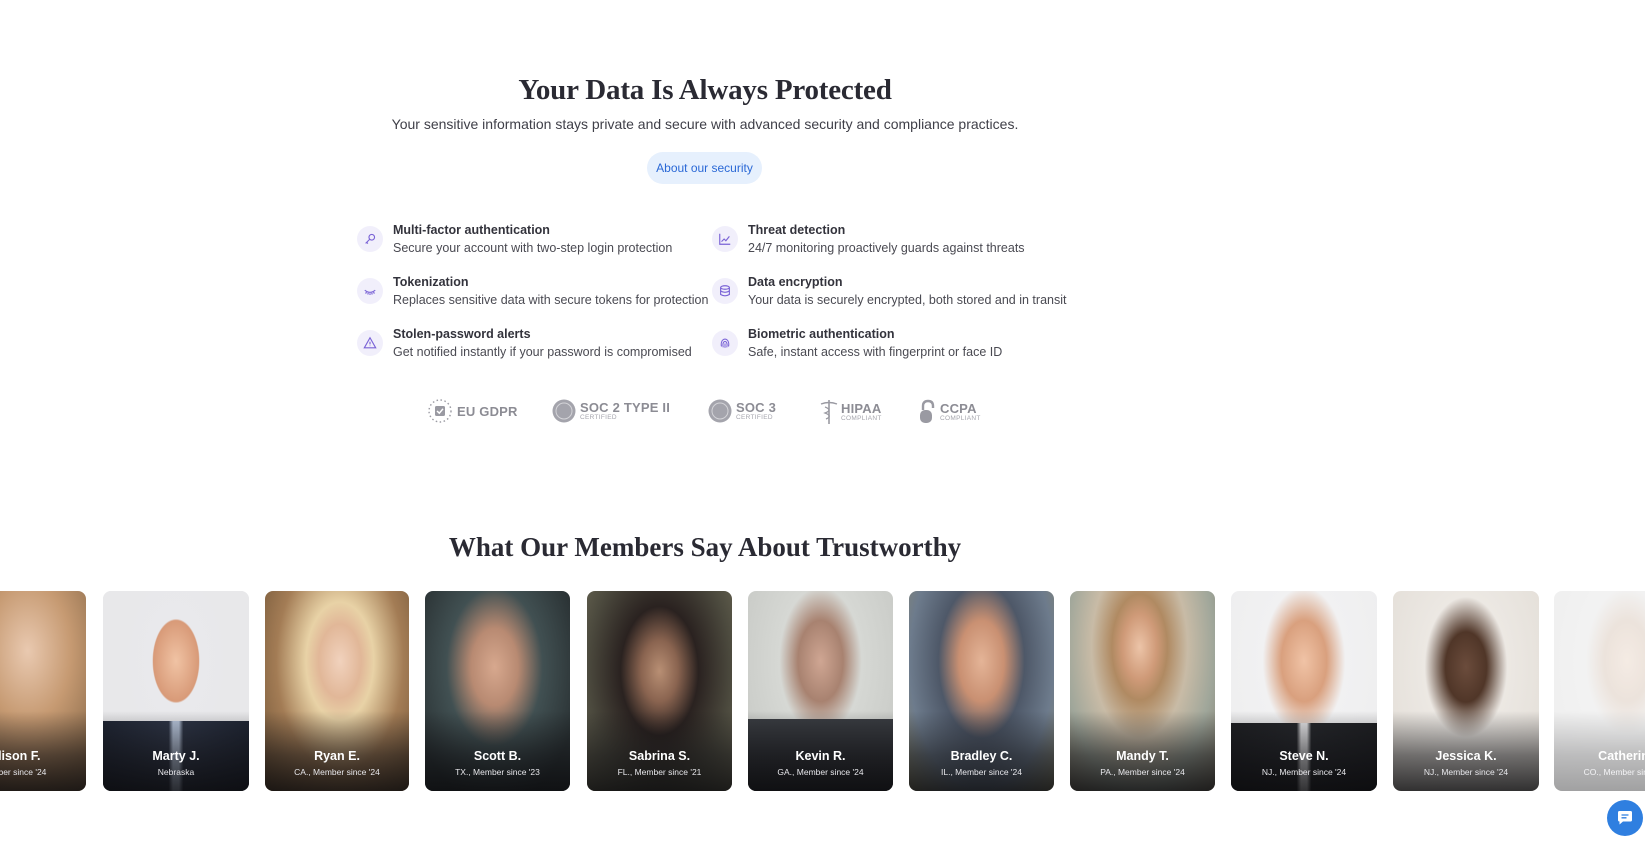 The image size is (1645, 842). Describe the element at coordinates (1142, 756) in the screenshot. I see `member-name: Mandy T.` at that location.